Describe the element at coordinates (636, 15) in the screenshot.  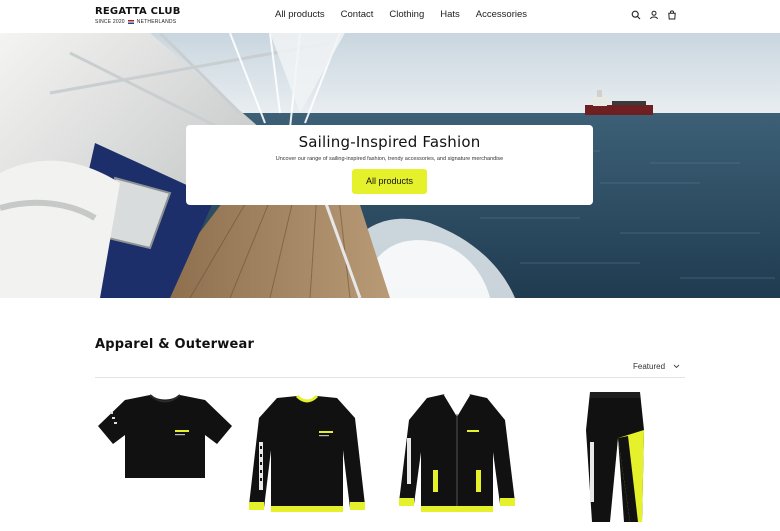
I see `search-icon` at that location.